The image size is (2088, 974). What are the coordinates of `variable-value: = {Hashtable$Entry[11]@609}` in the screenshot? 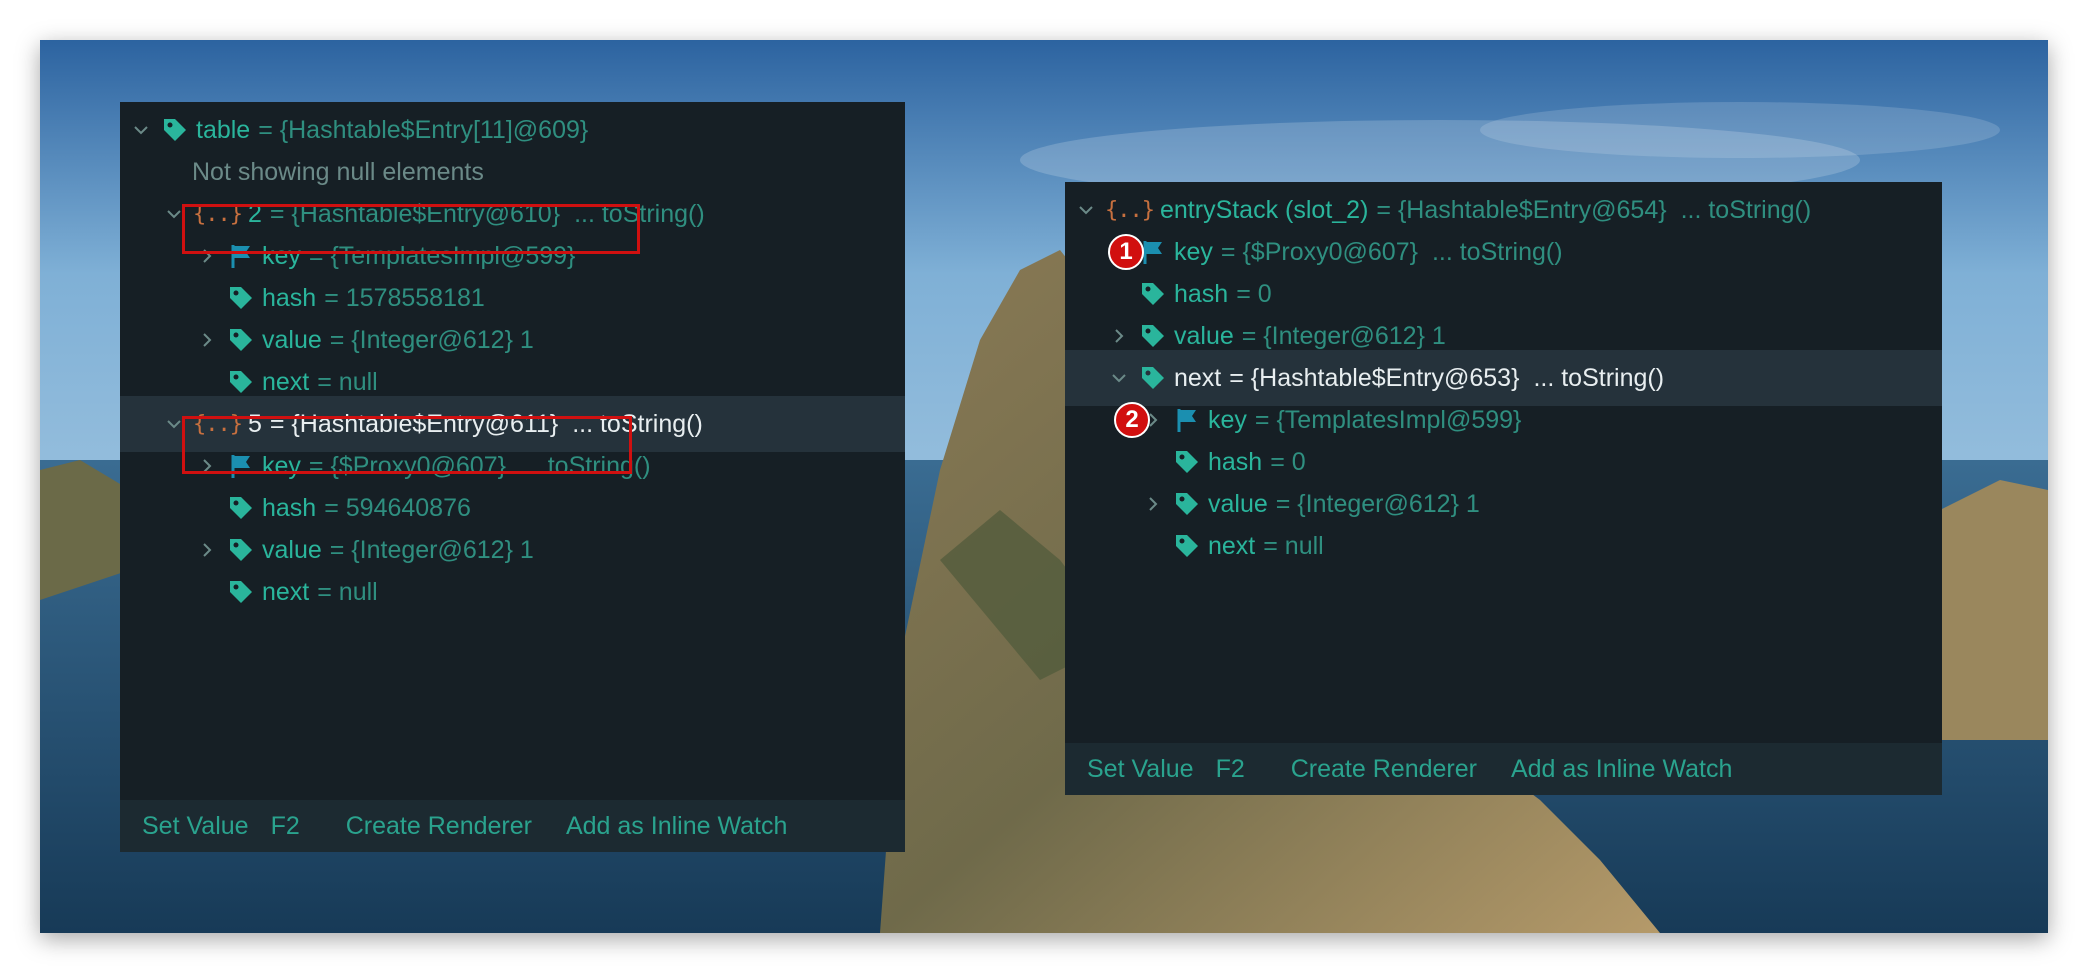 It's located at (423, 129).